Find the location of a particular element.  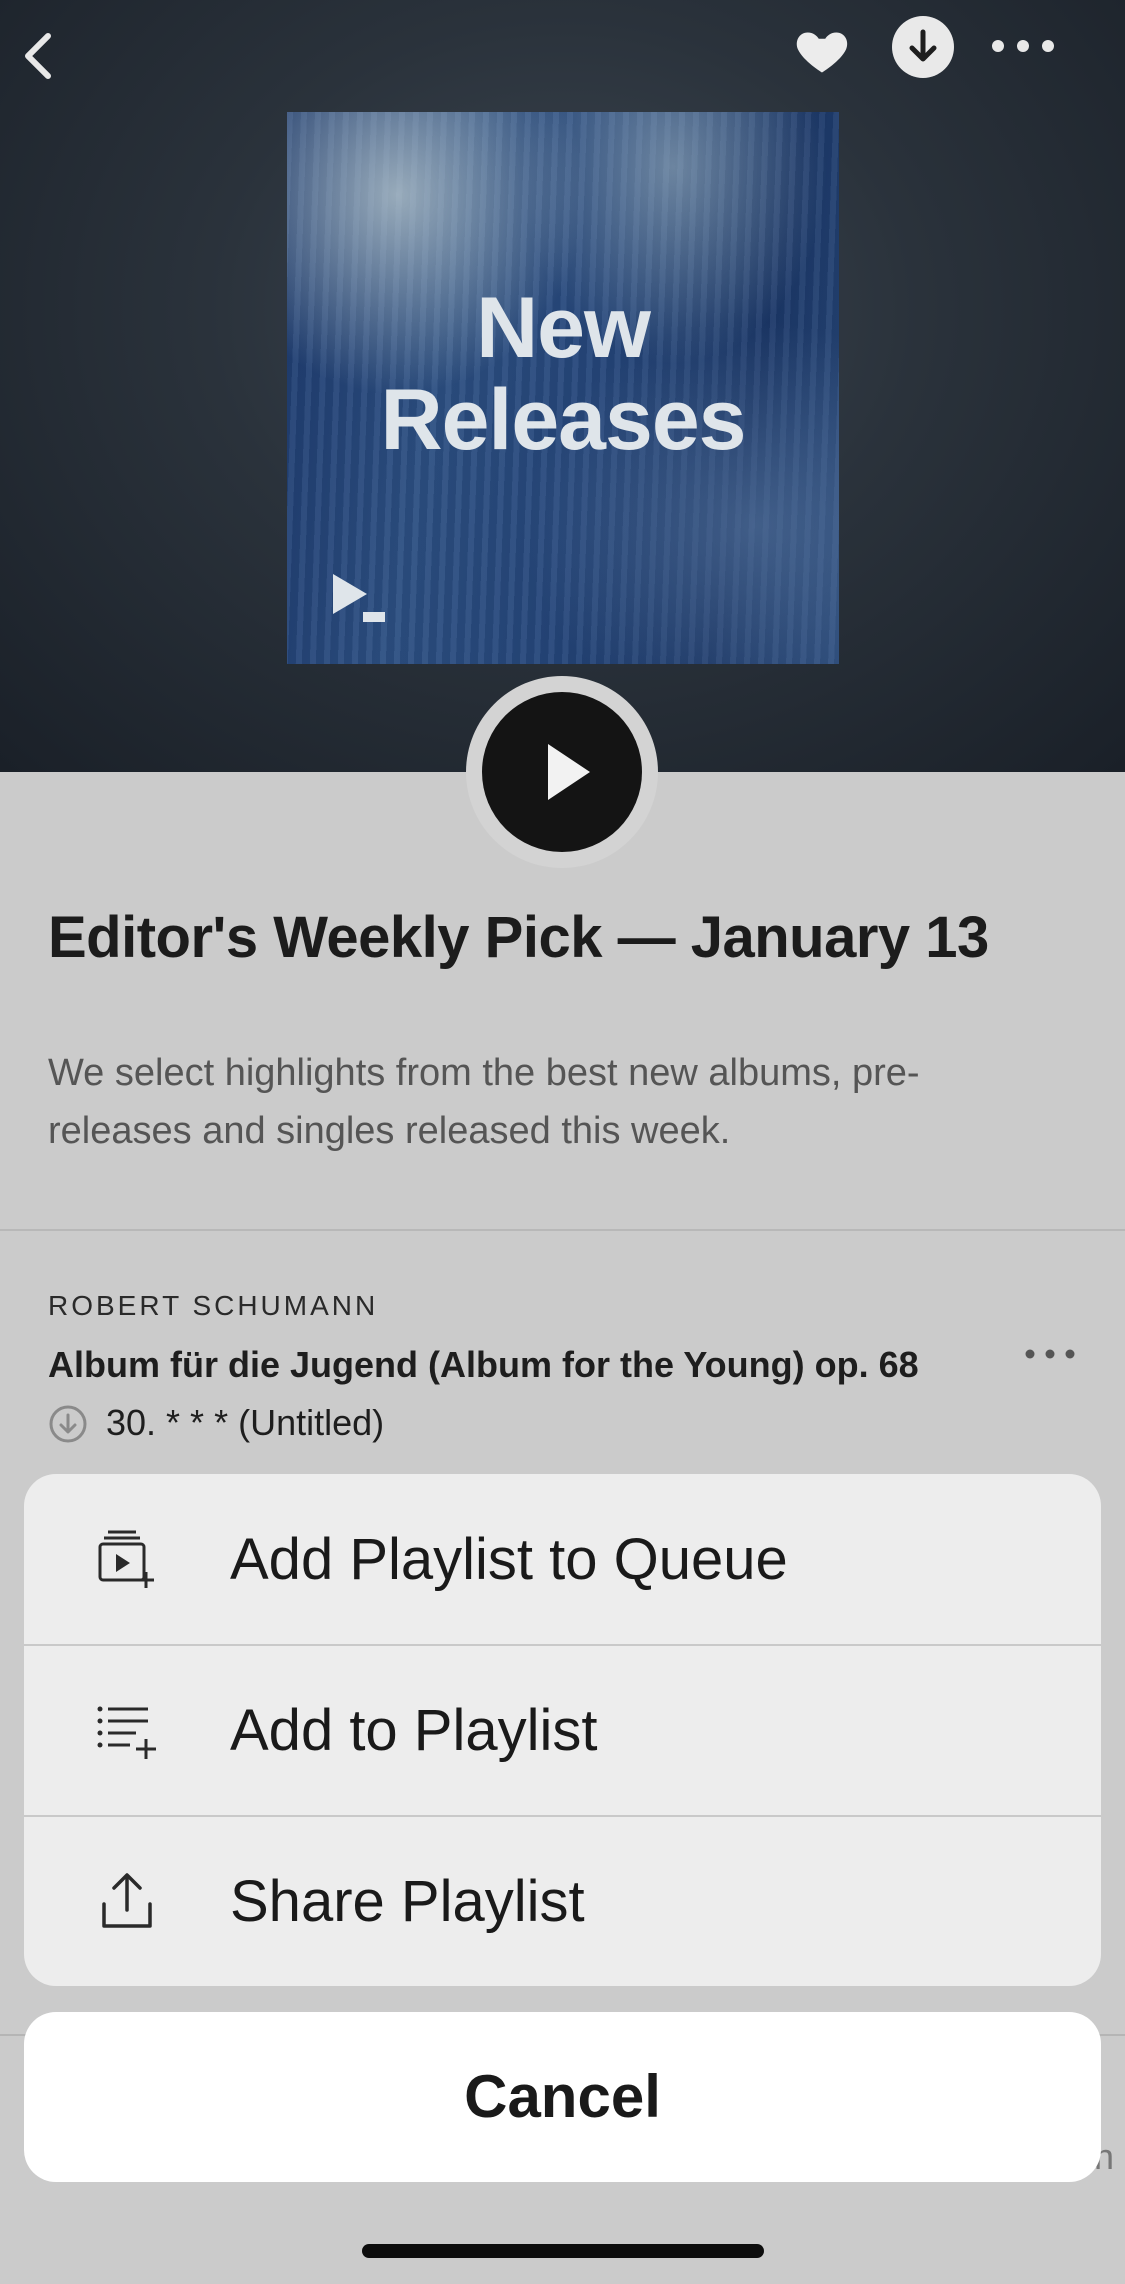

cancel-button: Cancel is located at coordinates (562, 2097).